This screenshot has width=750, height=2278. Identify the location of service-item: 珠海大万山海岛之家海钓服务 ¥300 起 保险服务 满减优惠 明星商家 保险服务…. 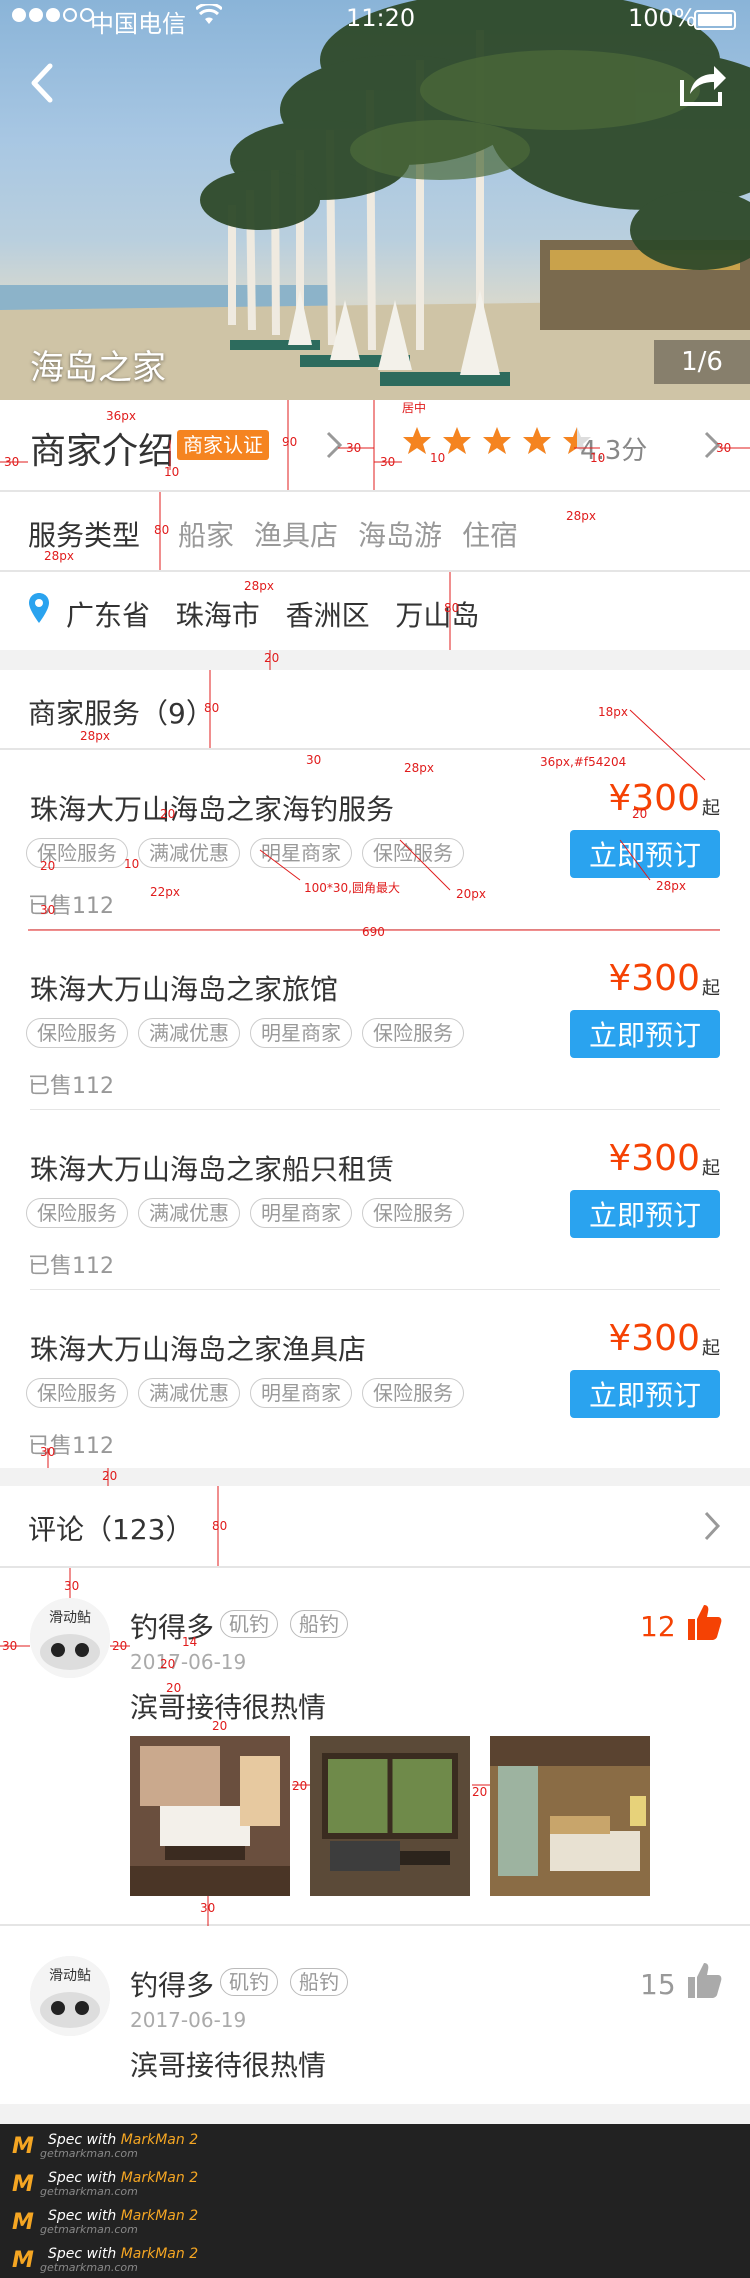
(375, 840).